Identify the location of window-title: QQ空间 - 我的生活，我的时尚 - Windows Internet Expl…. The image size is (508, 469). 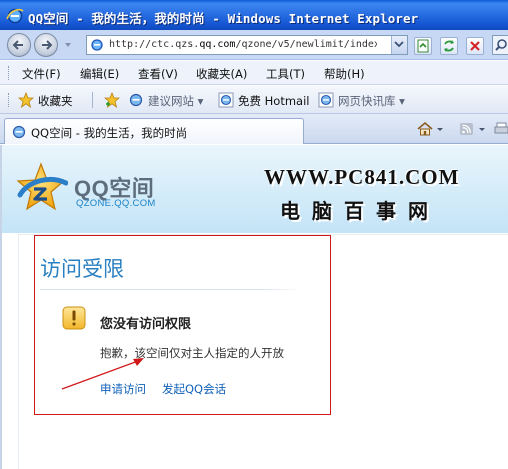
(223, 18).